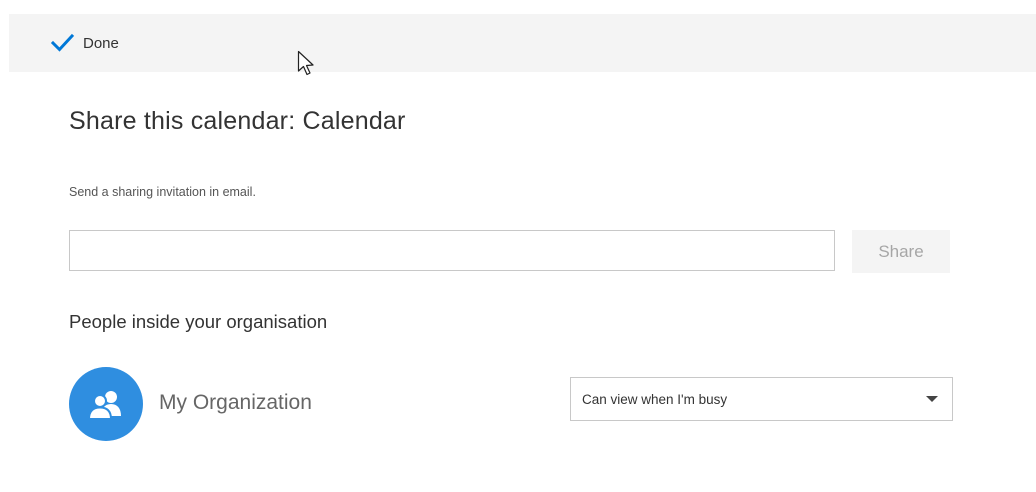 This screenshot has width=1036, height=492. I want to click on done-button: Done, so click(72, 43).